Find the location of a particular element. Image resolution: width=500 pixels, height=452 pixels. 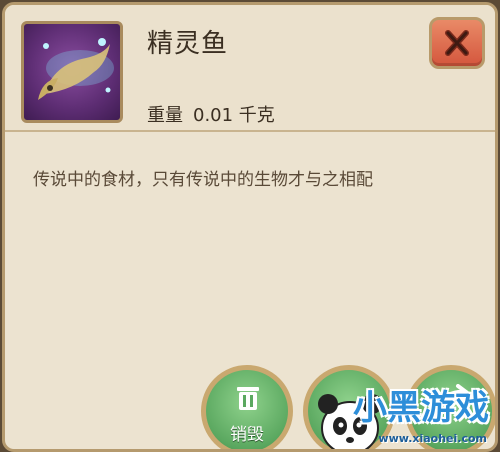

destroy-label: 销毁 is located at coordinates (247, 435).